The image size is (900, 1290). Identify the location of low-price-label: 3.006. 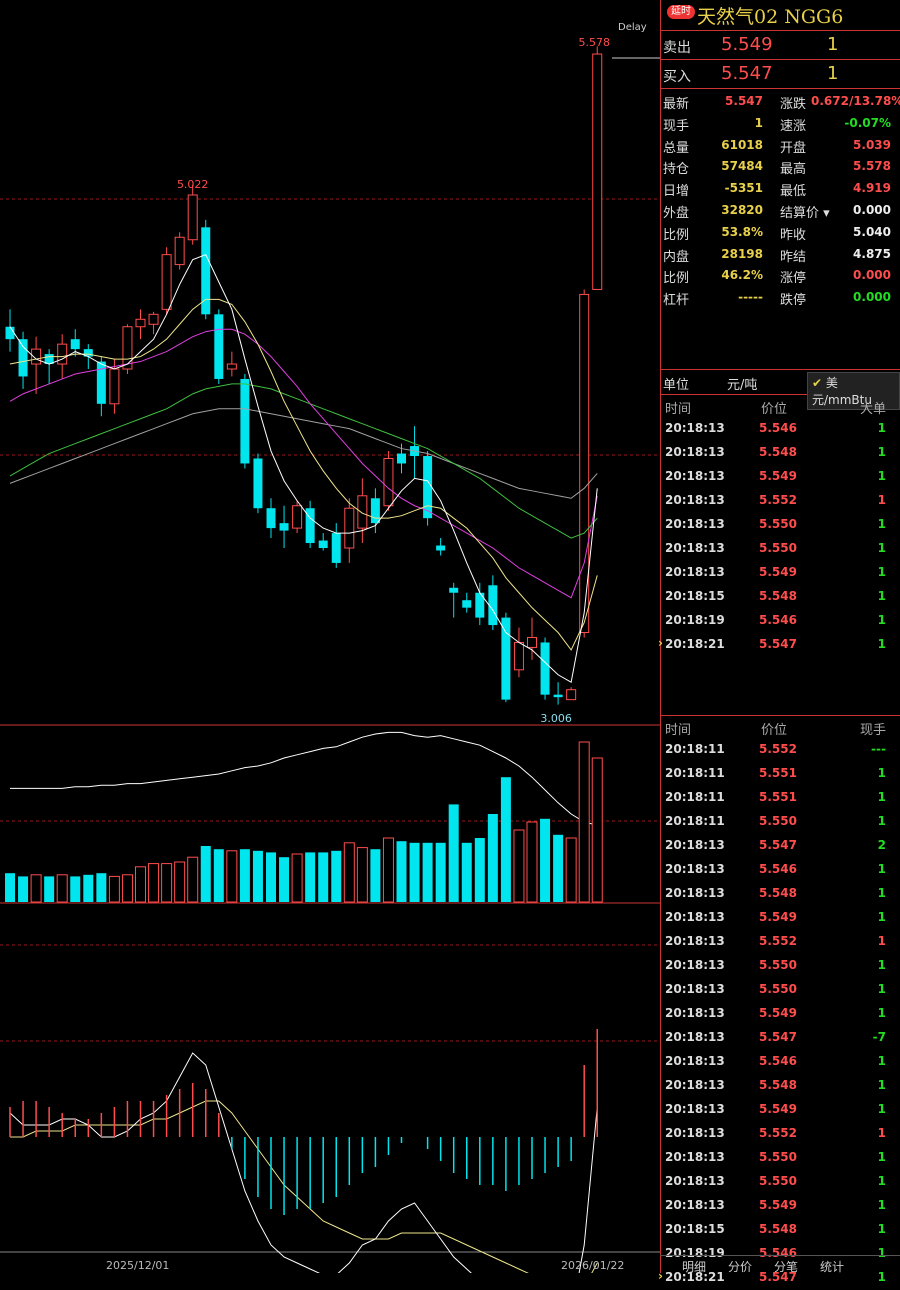
(556, 718).